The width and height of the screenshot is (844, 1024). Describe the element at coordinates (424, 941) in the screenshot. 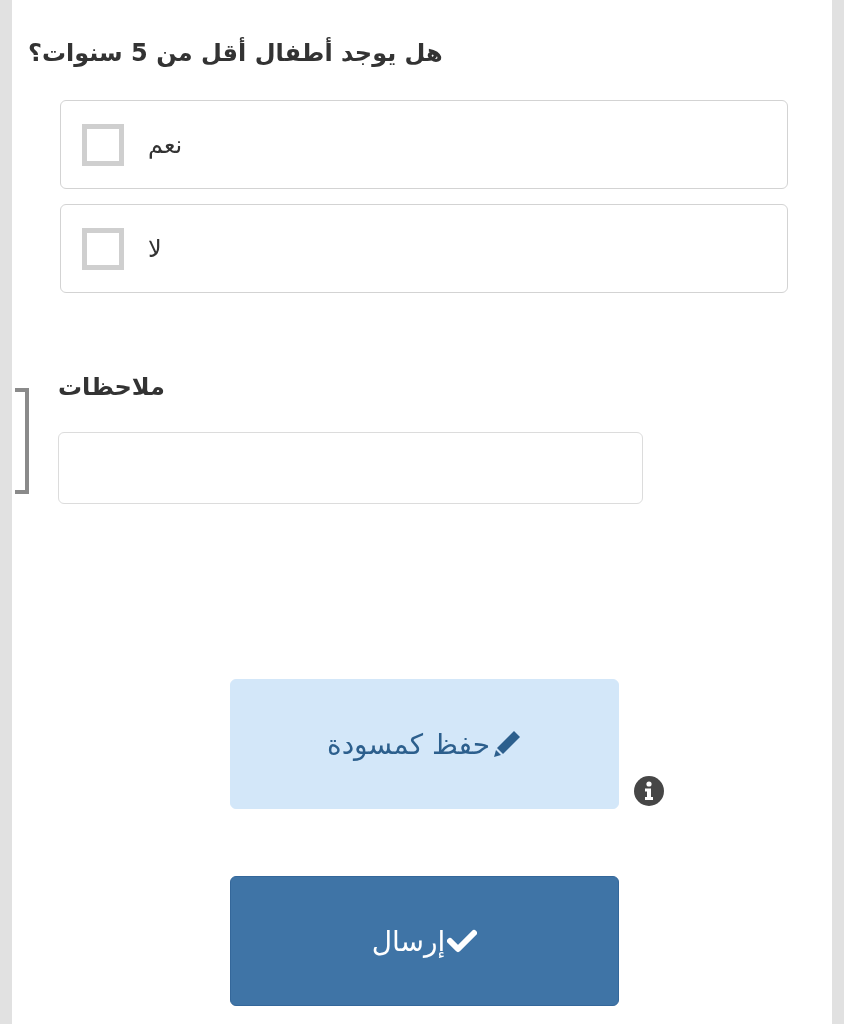

I see `submit-button: إرسال` at that location.